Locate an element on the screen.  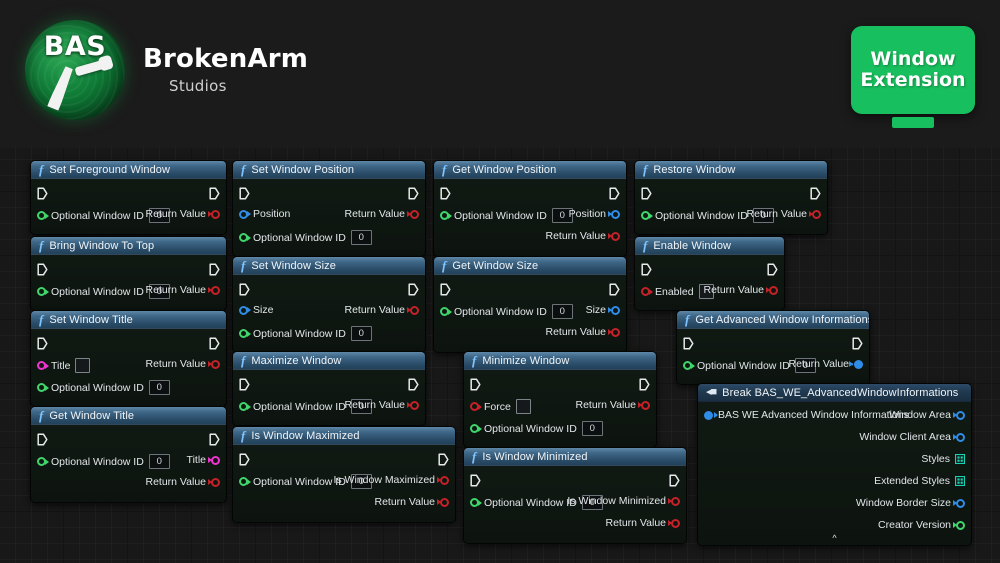
pin-right: Extended Styles is located at coordinates (919, 481).